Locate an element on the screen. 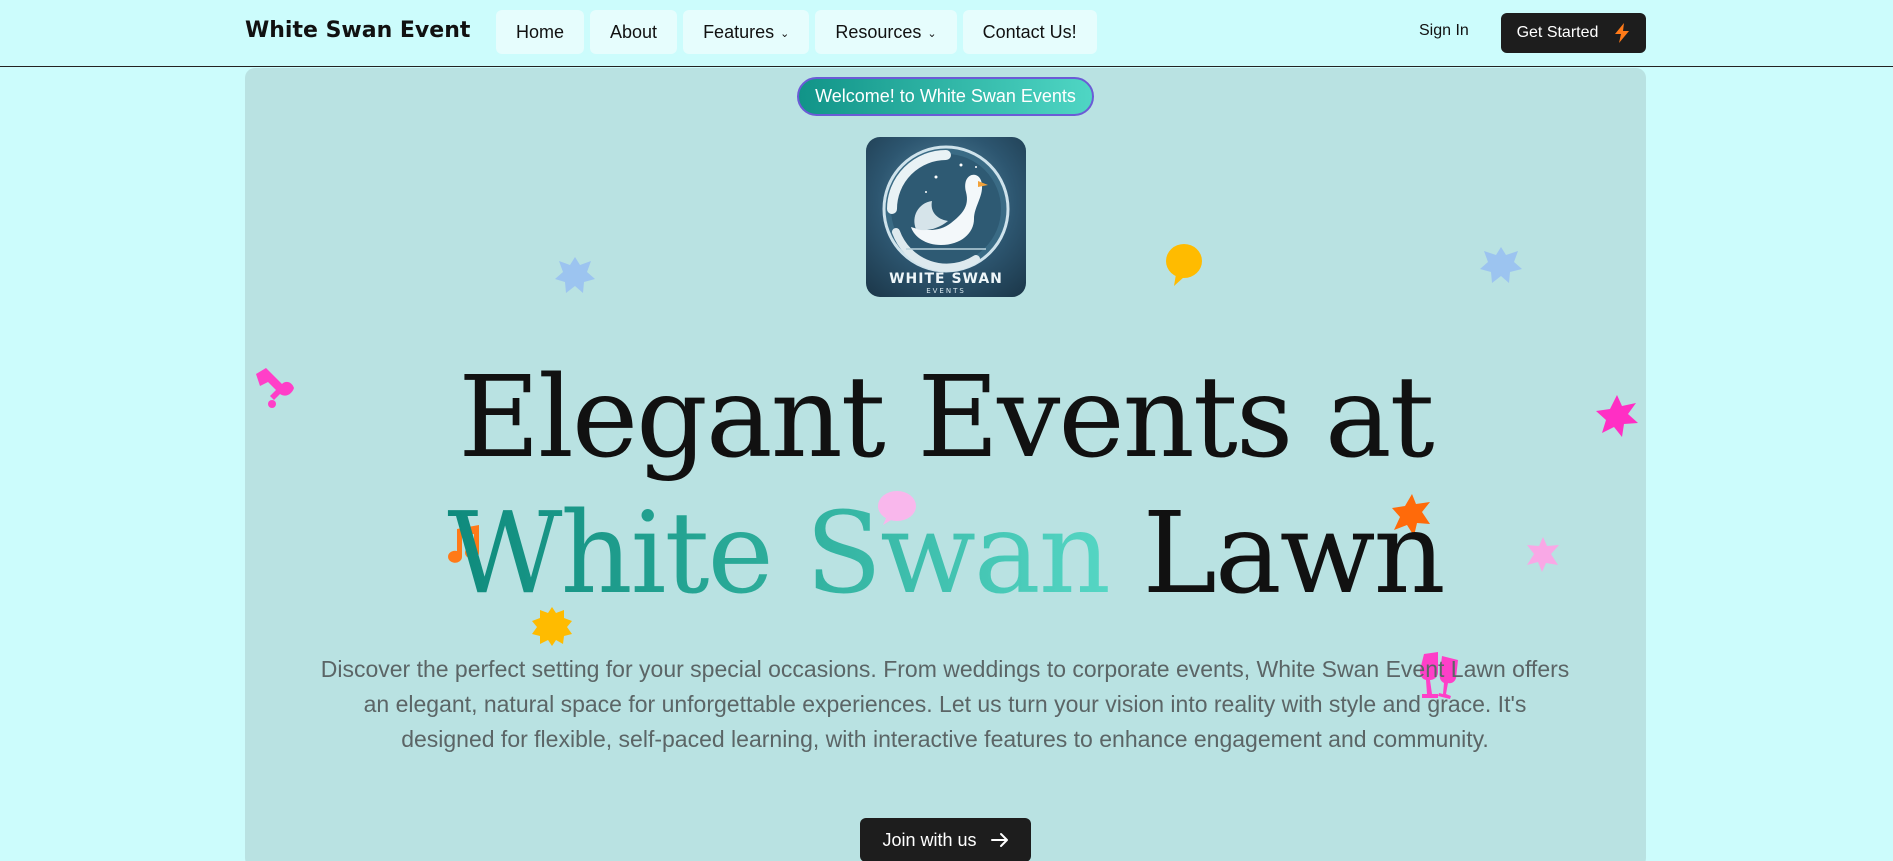 This screenshot has width=1893, height=861. hero-headline-line2: White Swan Lawn is located at coordinates (945, 554).